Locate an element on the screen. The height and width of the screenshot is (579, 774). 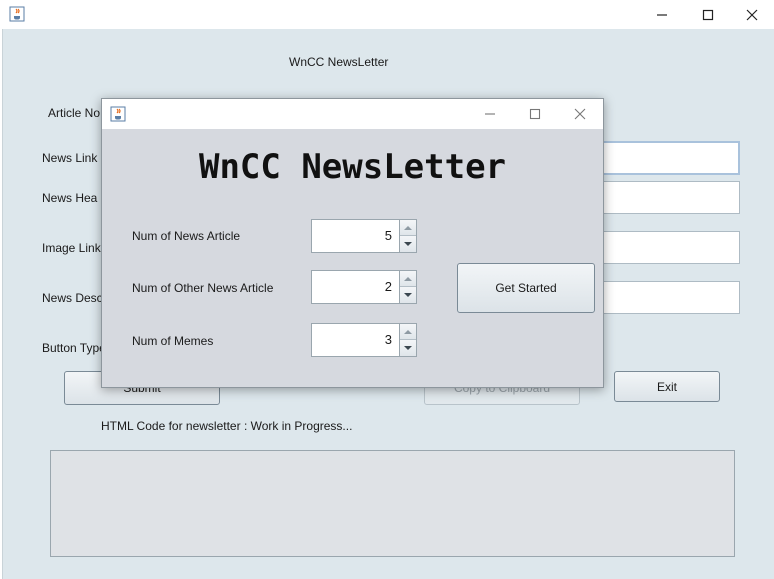
memes-count-value: 3 is located at coordinates (388, 340).